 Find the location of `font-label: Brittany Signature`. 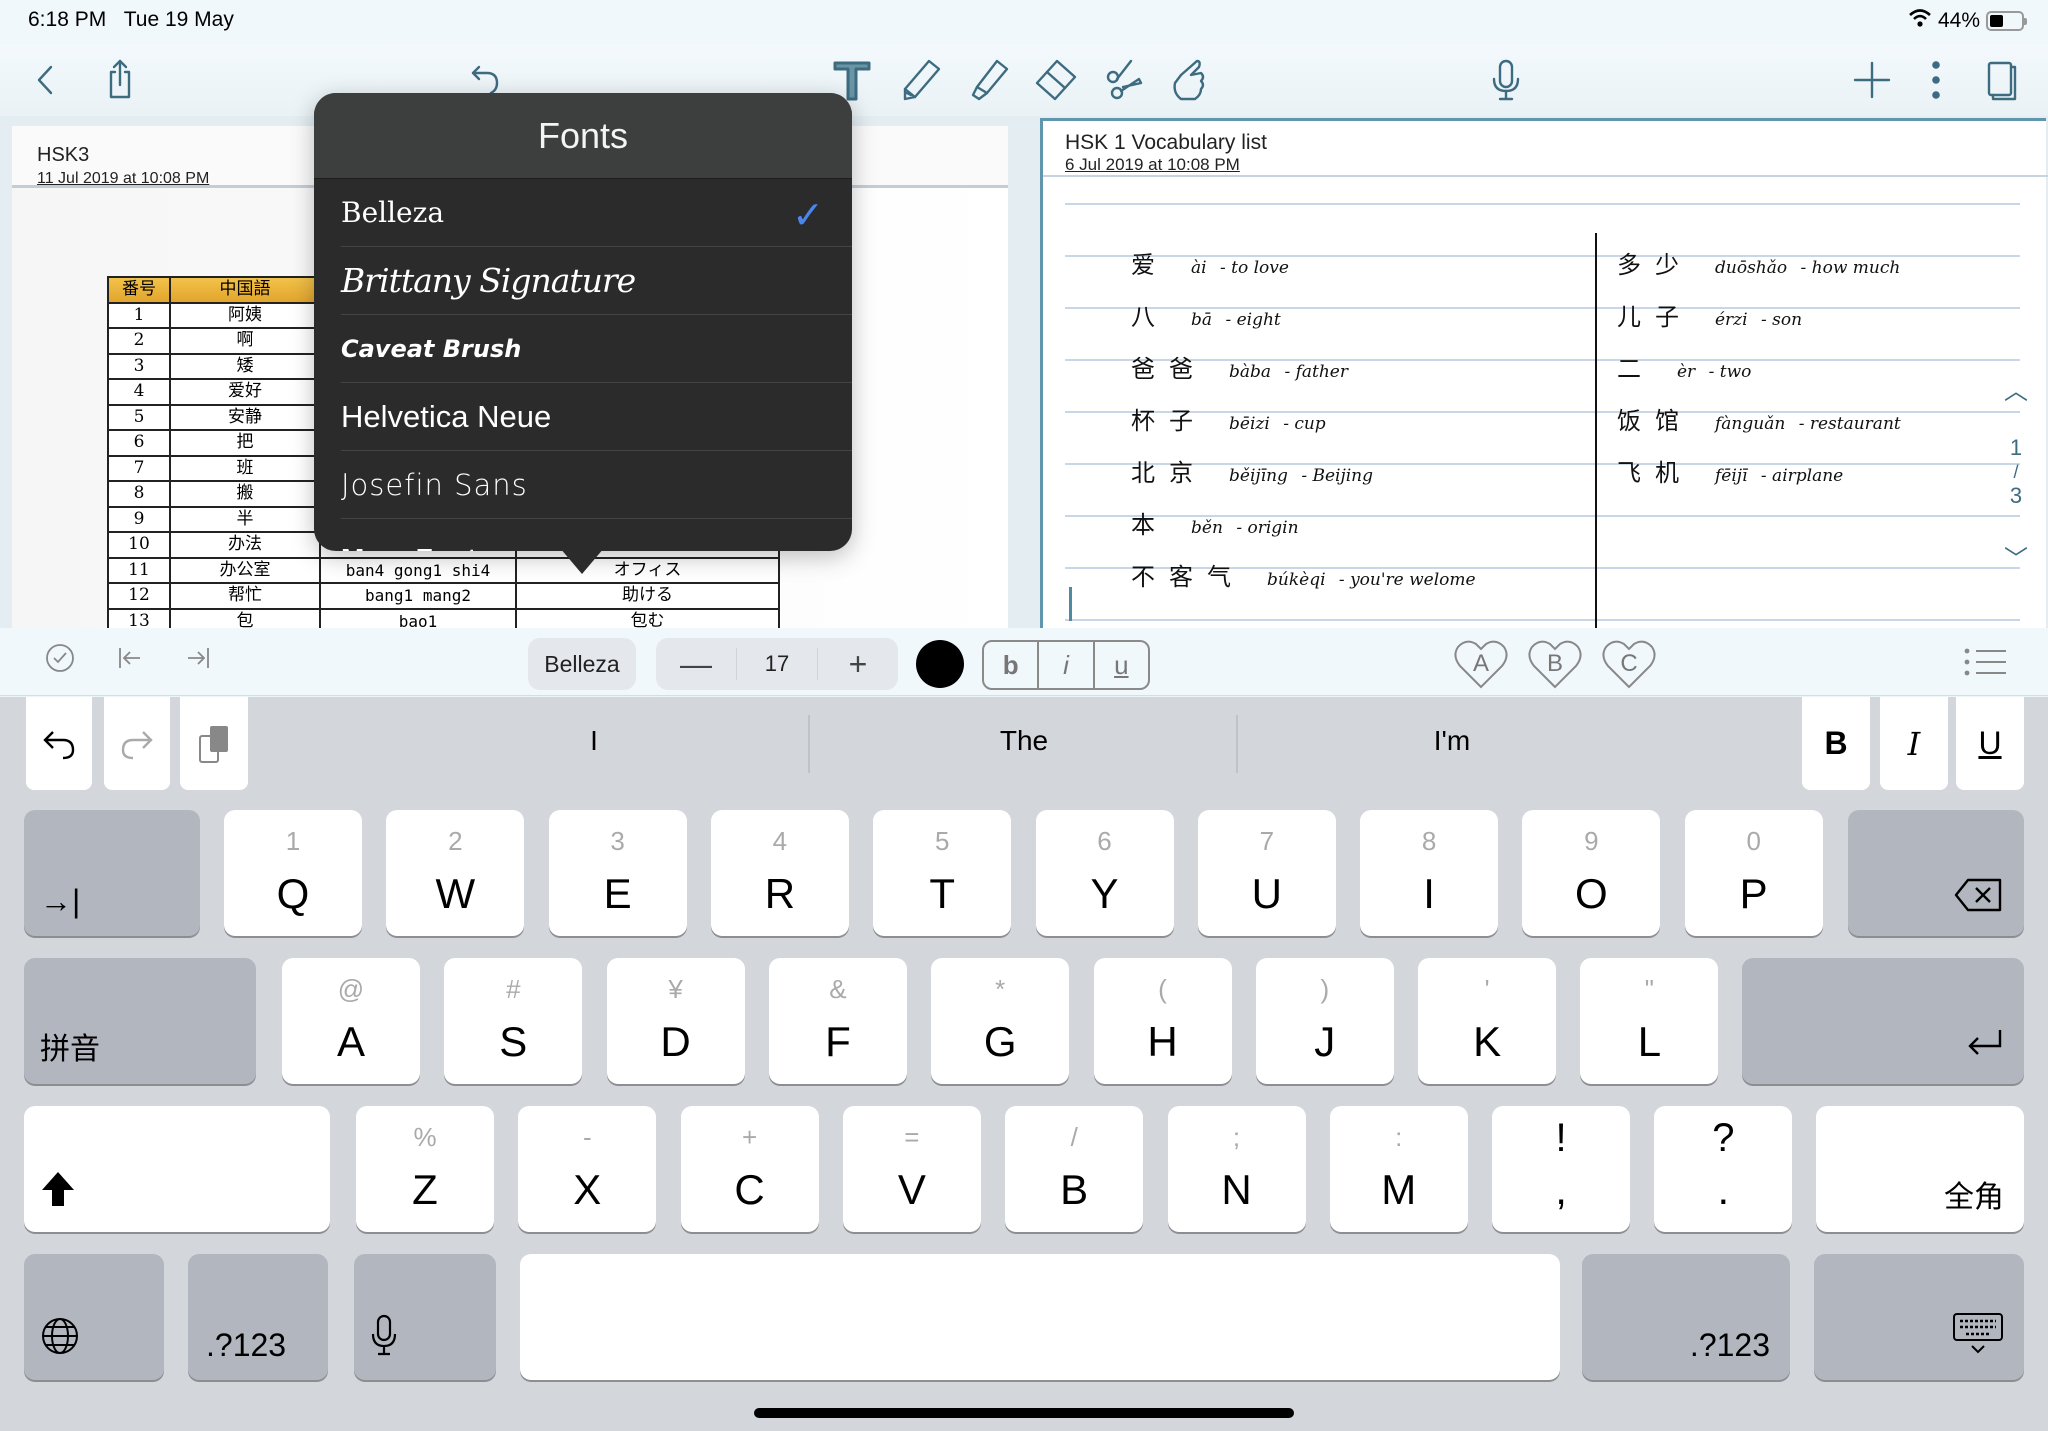

font-label: Brittany Signature is located at coordinates (488, 280).